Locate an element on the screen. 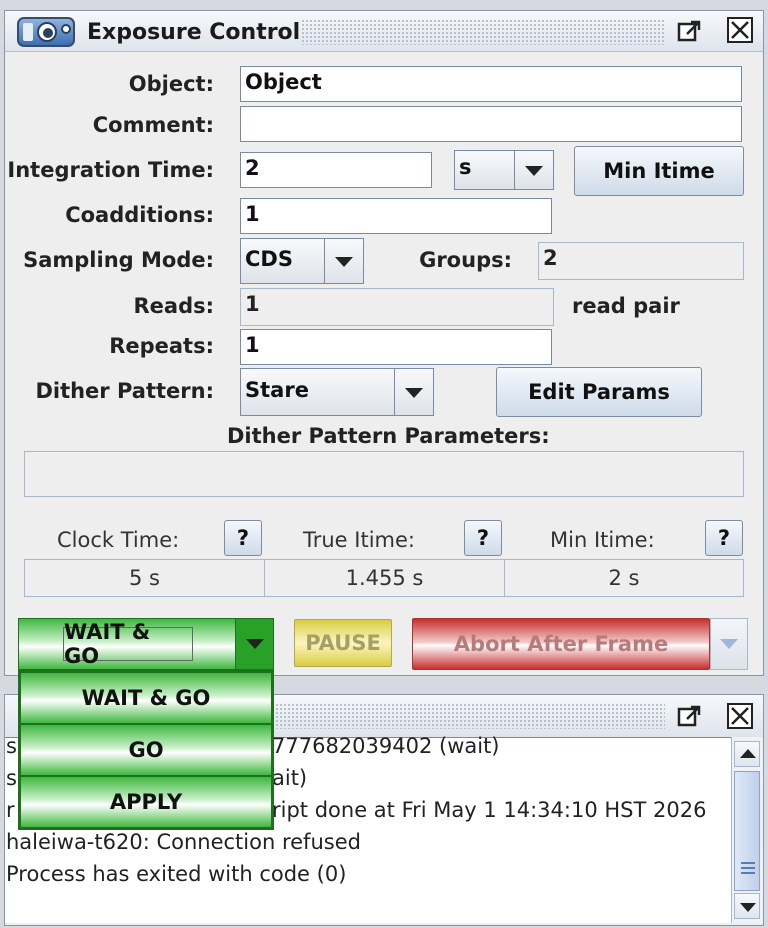 The height and width of the screenshot is (928, 768). log-line: Process has exited with code (0) is located at coordinates (176, 874).